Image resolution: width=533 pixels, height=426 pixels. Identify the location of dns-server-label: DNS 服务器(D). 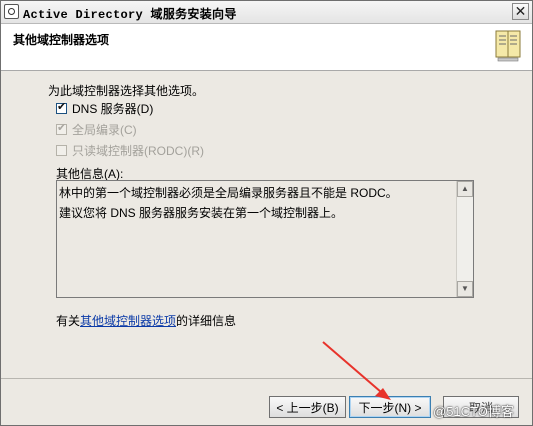
(112, 108).